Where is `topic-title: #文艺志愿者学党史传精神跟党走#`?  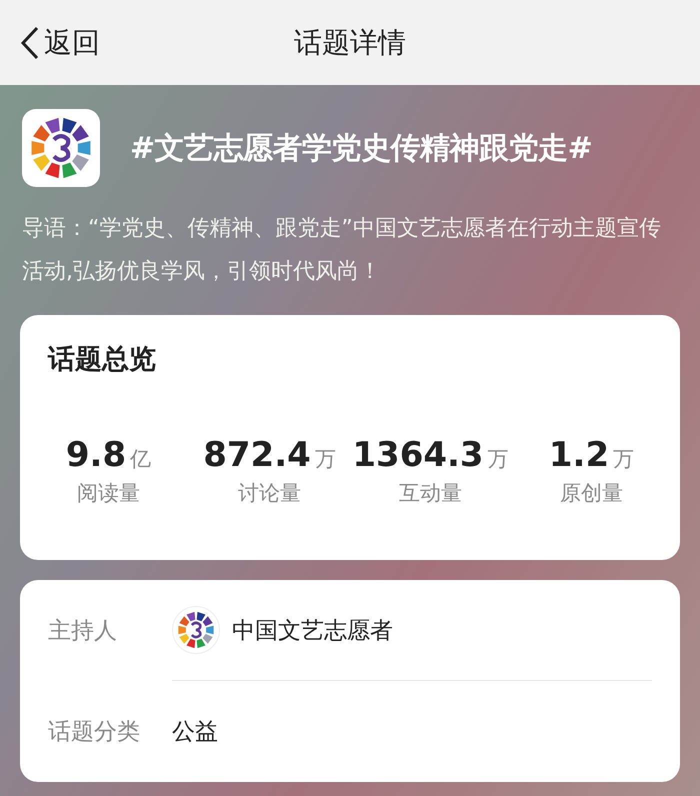
topic-title: #文艺志愿者学党史传精神跟党走# is located at coordinates (361, 149).